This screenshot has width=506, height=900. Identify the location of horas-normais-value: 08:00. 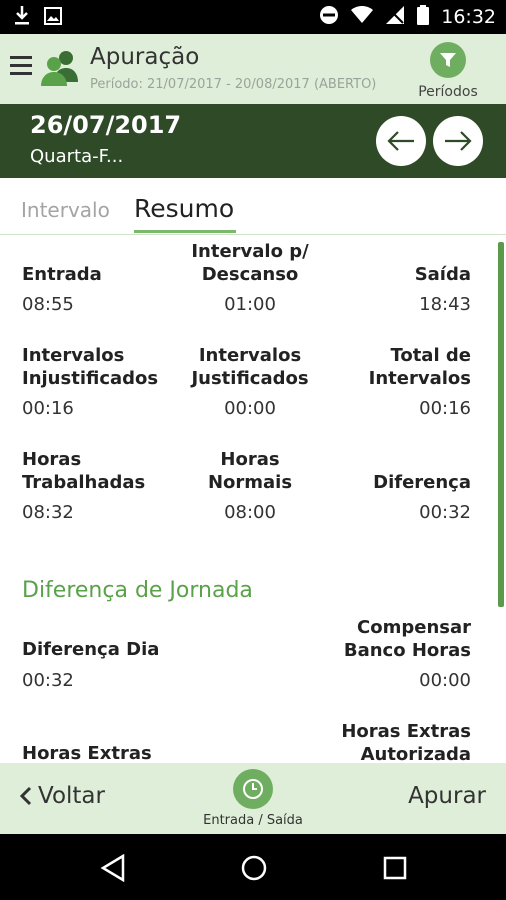
(250, 512).